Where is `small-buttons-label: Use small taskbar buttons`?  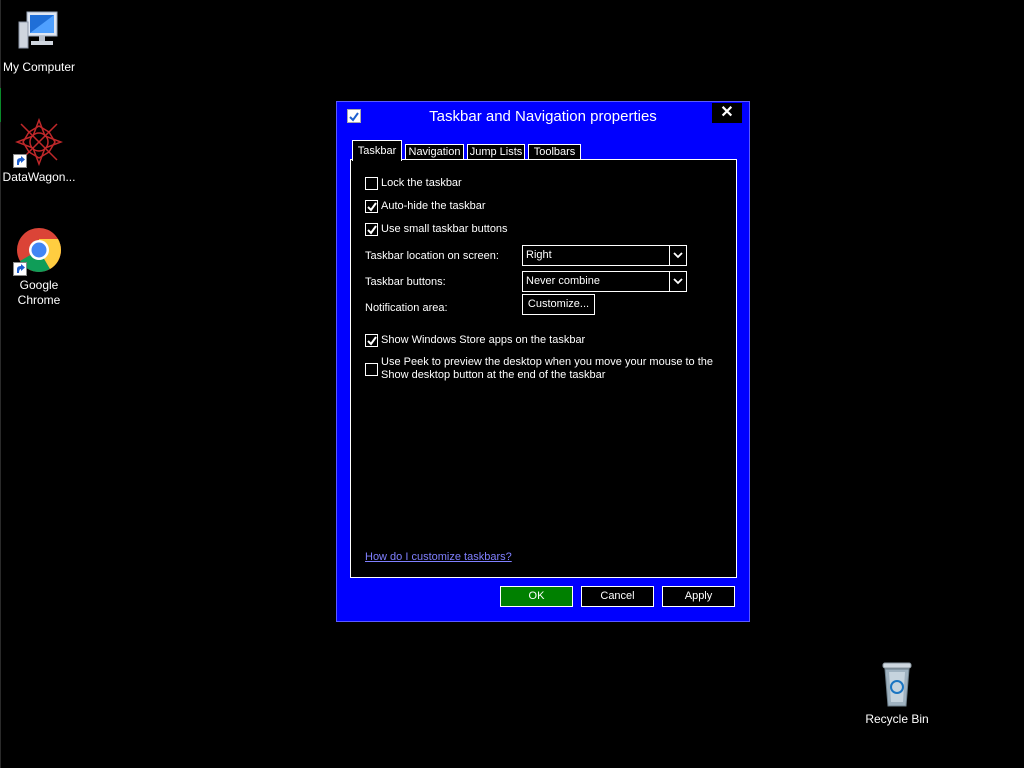 small-buttons-label: Use small taskbar buttons is located at coordinates (444, 229).